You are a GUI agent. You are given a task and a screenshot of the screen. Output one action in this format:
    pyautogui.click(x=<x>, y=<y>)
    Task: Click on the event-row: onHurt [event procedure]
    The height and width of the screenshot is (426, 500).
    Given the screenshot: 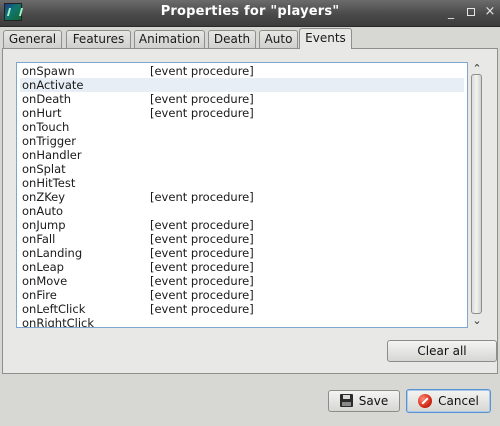 What is the action you would take?
    pyautogui.click(x=242, y=113)
    